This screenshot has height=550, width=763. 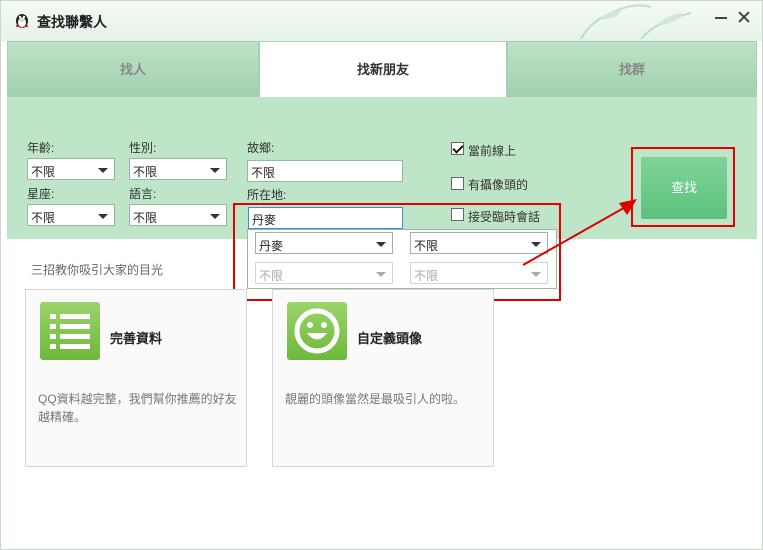 I want to click on language-value: 不限, so click(x=145, y=218).